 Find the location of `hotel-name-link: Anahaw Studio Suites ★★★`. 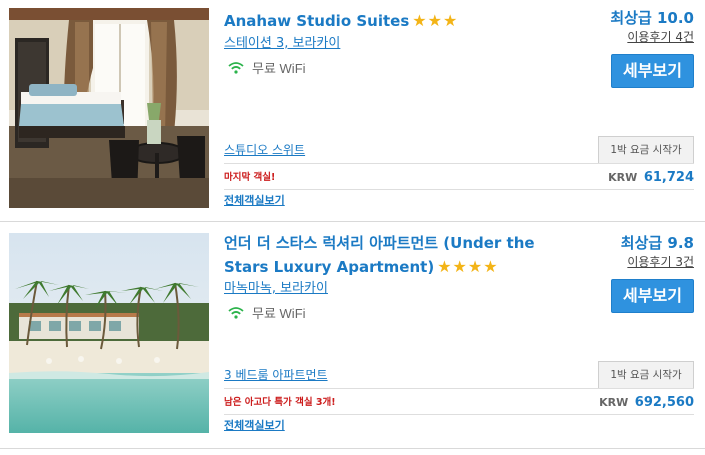

hotel-name-link: Anahaw Studio Suites ★★★ is located at coordinates (341, 21).